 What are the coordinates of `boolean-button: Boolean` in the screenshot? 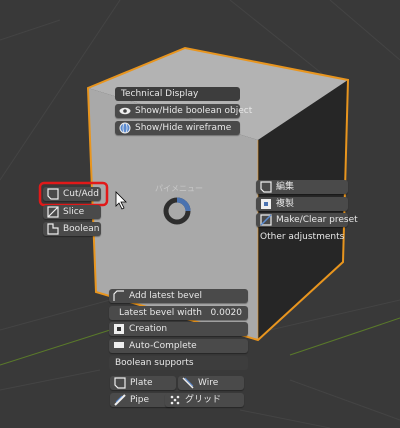 It's located at (72, 229).